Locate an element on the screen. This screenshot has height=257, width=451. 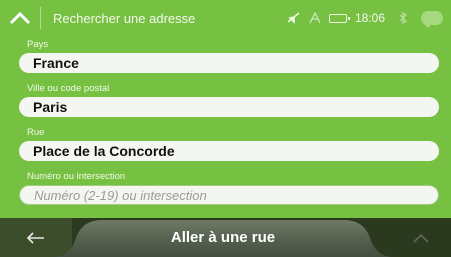
search-title: Rechercher une adresse is located at coordinates (124, 18).